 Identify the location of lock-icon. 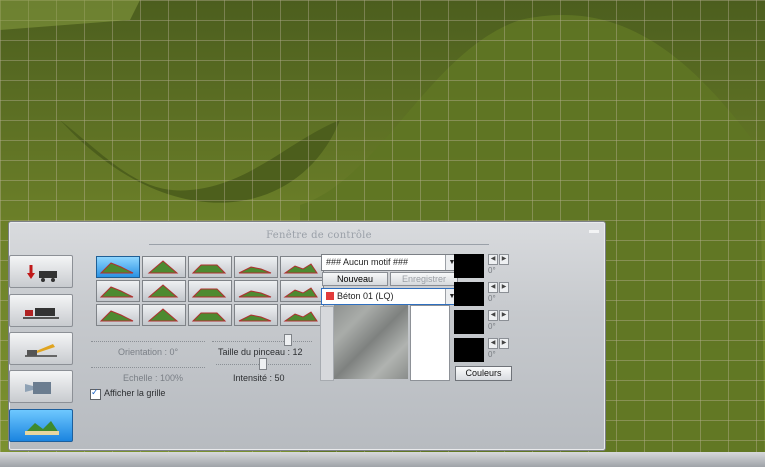
(163, 315).